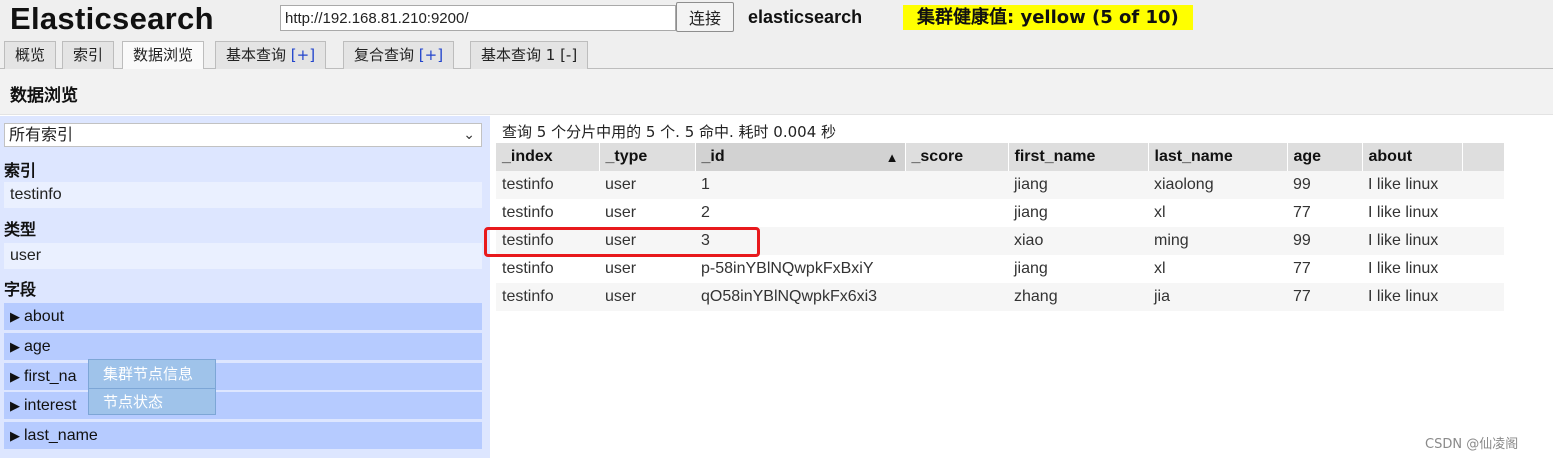  I want to click on column-header-score: _score, so click(957, 157).